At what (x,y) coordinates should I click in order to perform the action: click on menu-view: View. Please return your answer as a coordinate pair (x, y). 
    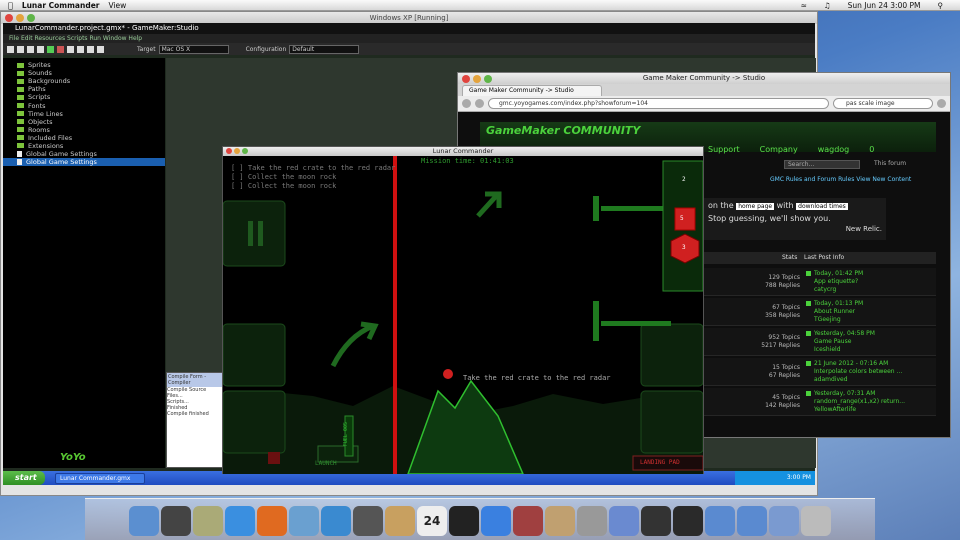
    Looking at the image, I should click on (117, 5).